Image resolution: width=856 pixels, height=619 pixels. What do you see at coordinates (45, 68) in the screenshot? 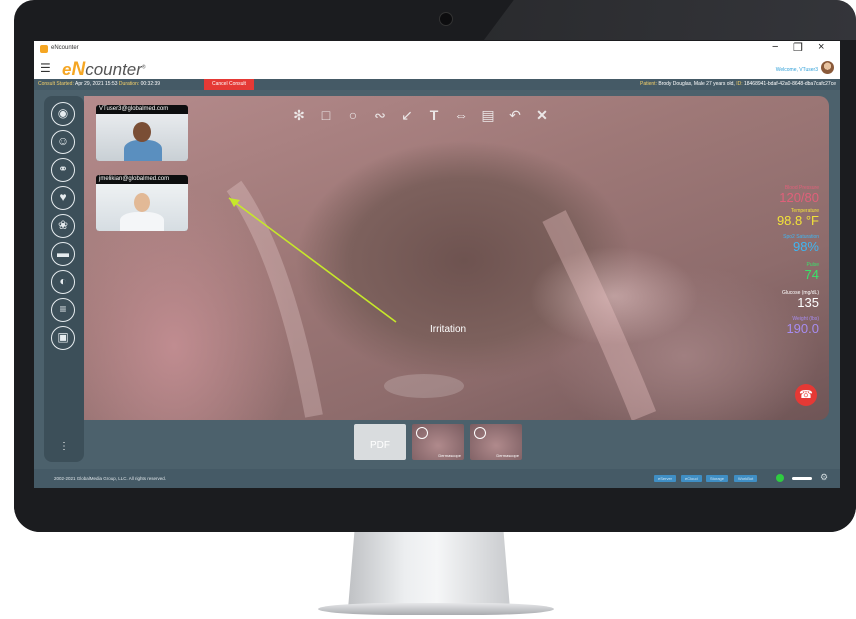
I see `menu-icon: ☰` at bounding box center [45, 68].